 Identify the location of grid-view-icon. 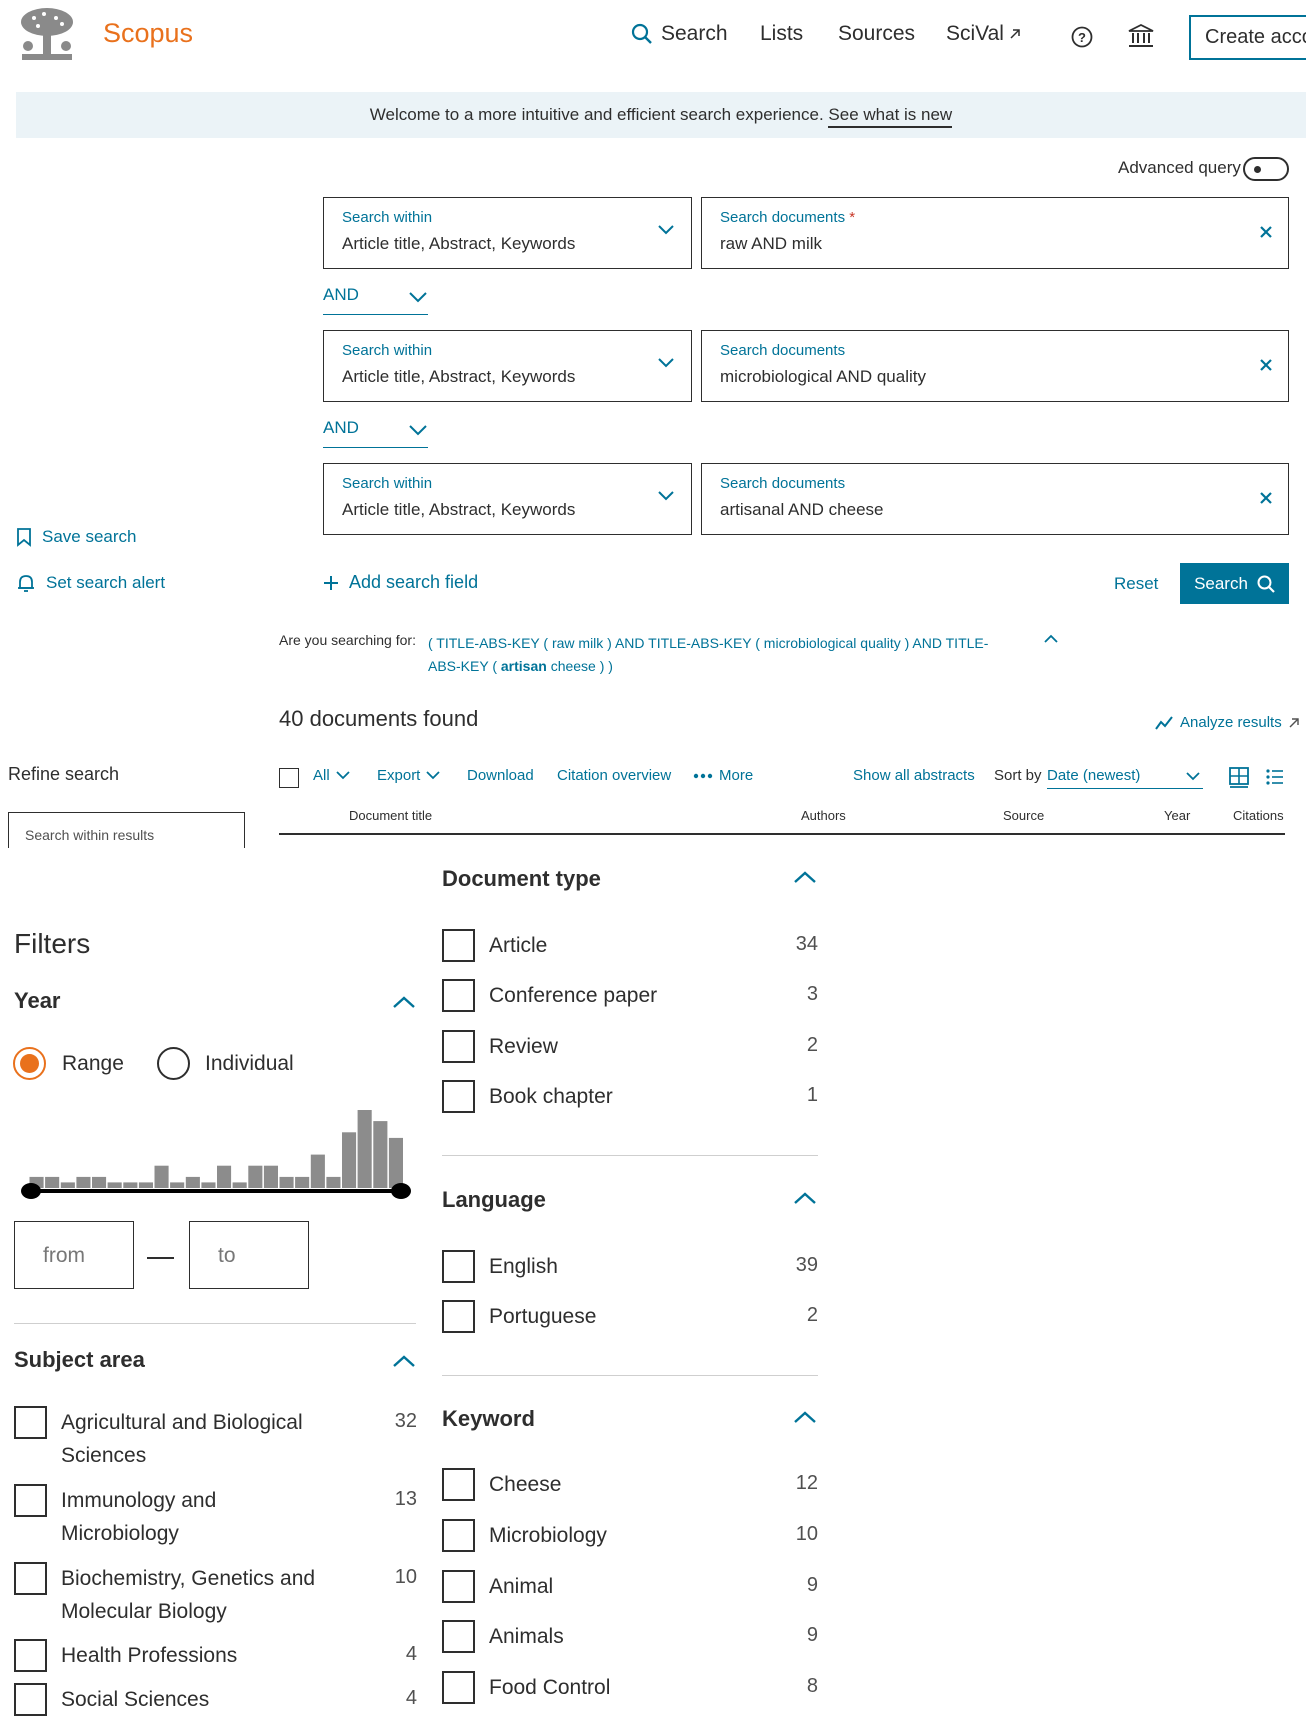
(1239, 777).